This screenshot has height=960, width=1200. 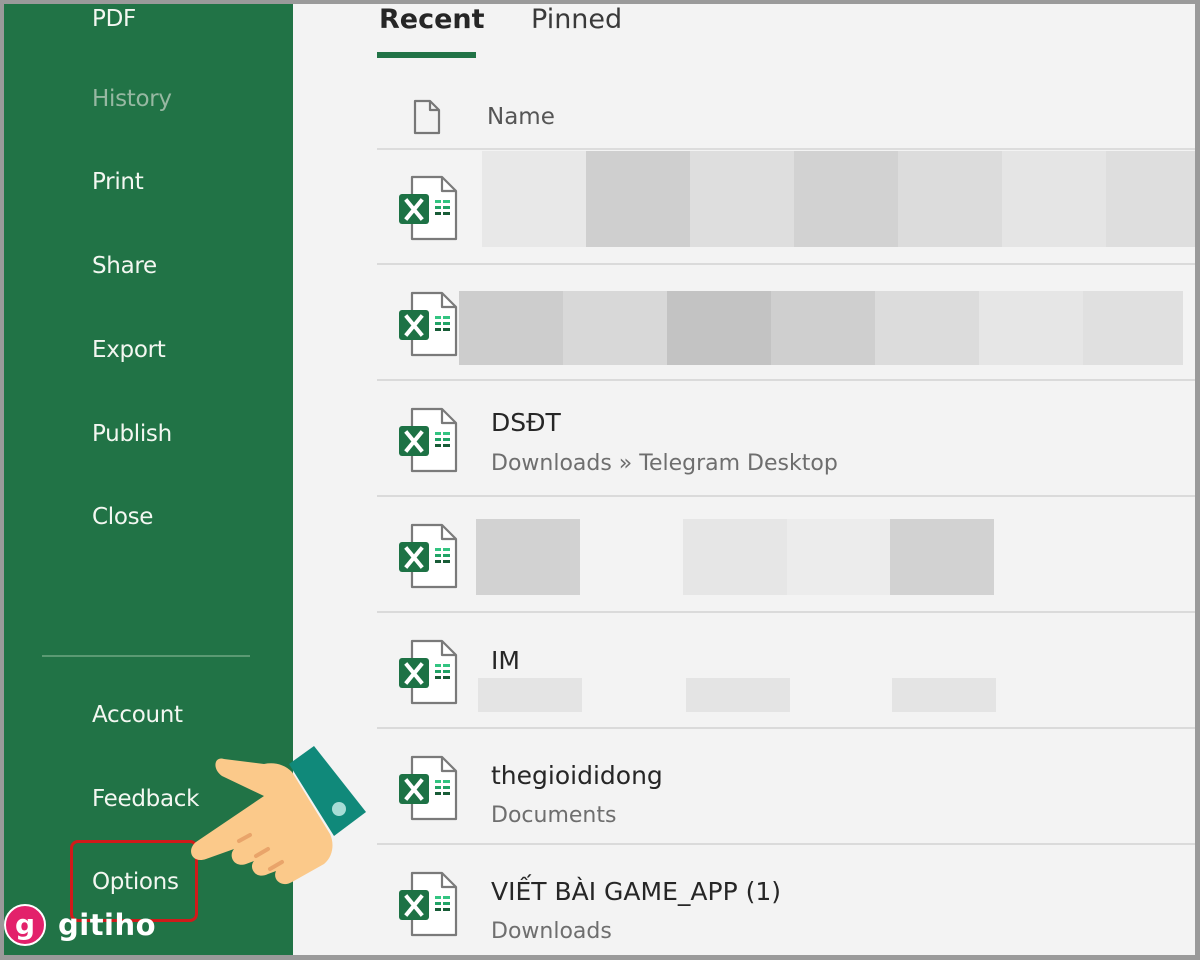 I want to click on pointing-hand-icon, so click(x=278, y=815).